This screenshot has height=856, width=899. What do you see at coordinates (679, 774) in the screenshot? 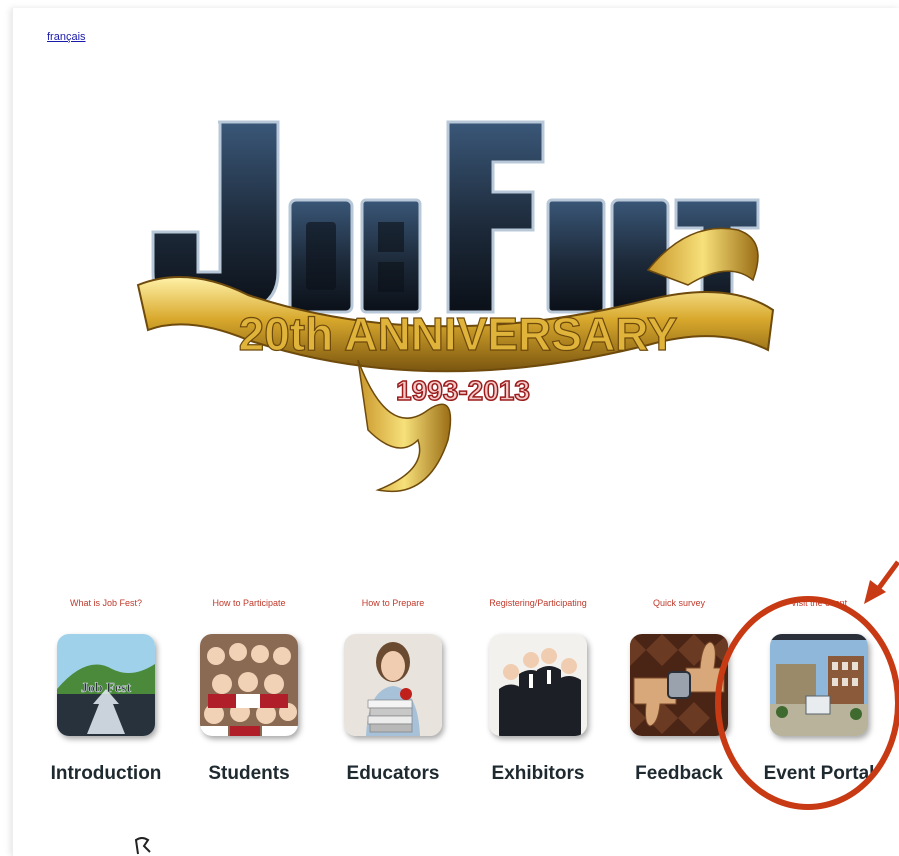
I see `nav-label: Feedback` at bounding box center [679, 774].